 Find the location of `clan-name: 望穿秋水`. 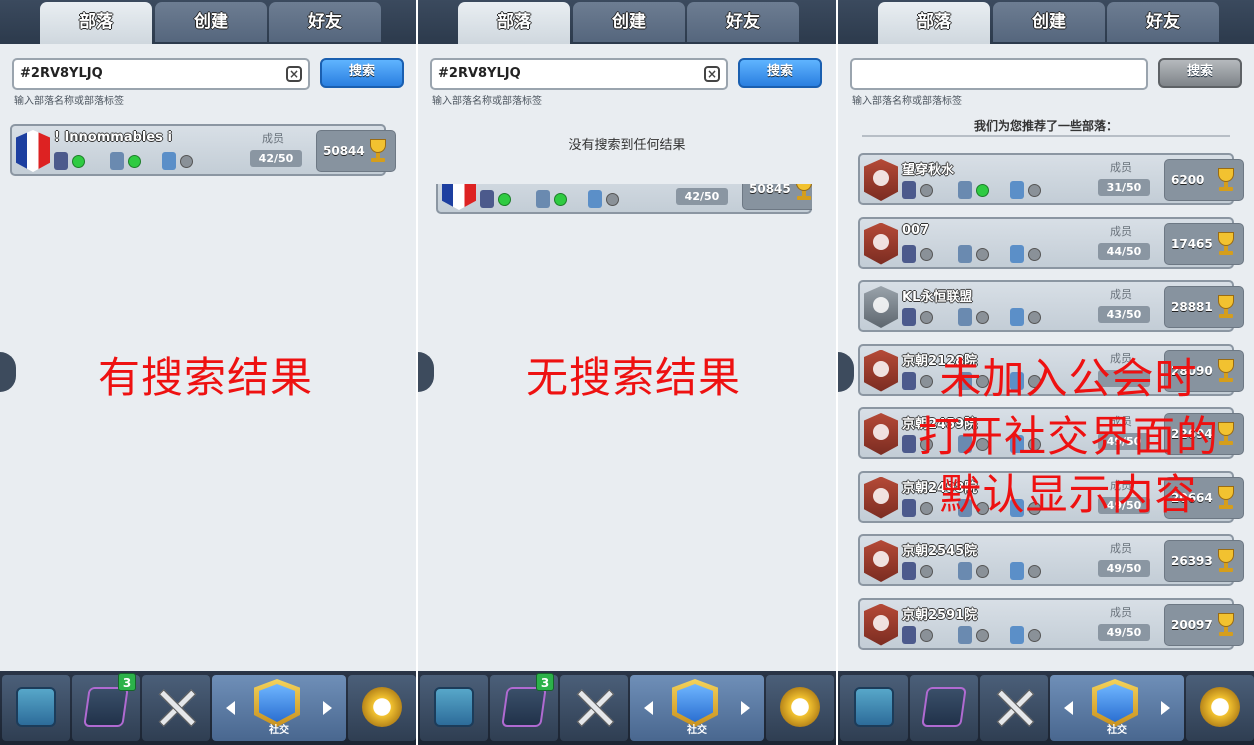

clan-name: 望穿秋水 is located at coordinates (928, 170).